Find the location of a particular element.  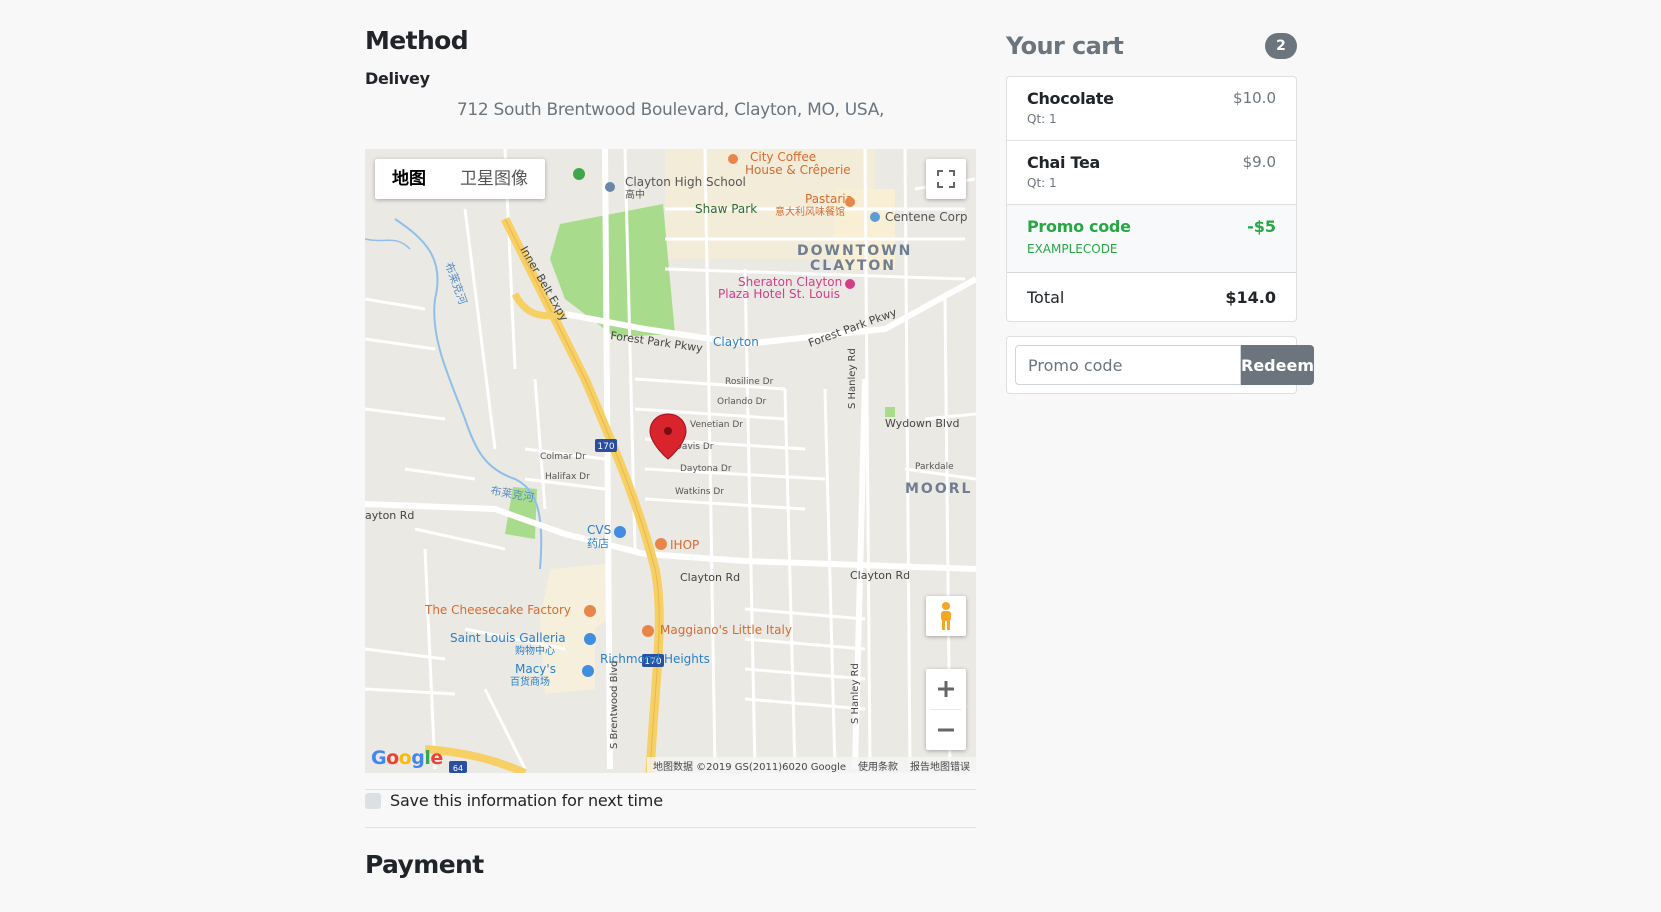

poi-cvs: CVS is located at coordinates (599, 530).